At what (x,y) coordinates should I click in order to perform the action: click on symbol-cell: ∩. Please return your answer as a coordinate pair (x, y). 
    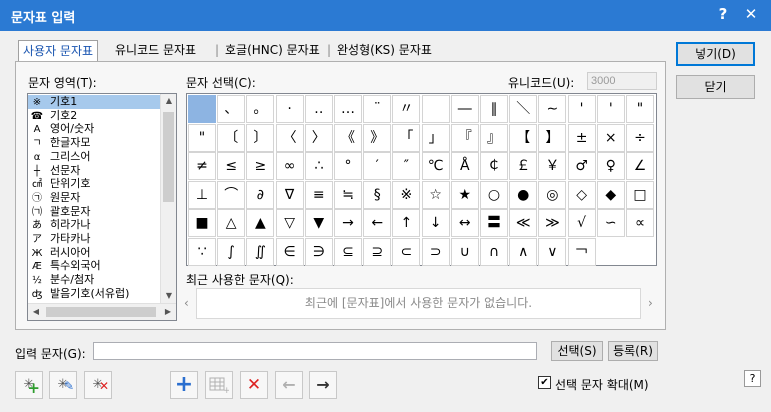
    Looking at the image, I should click on (494, 251).